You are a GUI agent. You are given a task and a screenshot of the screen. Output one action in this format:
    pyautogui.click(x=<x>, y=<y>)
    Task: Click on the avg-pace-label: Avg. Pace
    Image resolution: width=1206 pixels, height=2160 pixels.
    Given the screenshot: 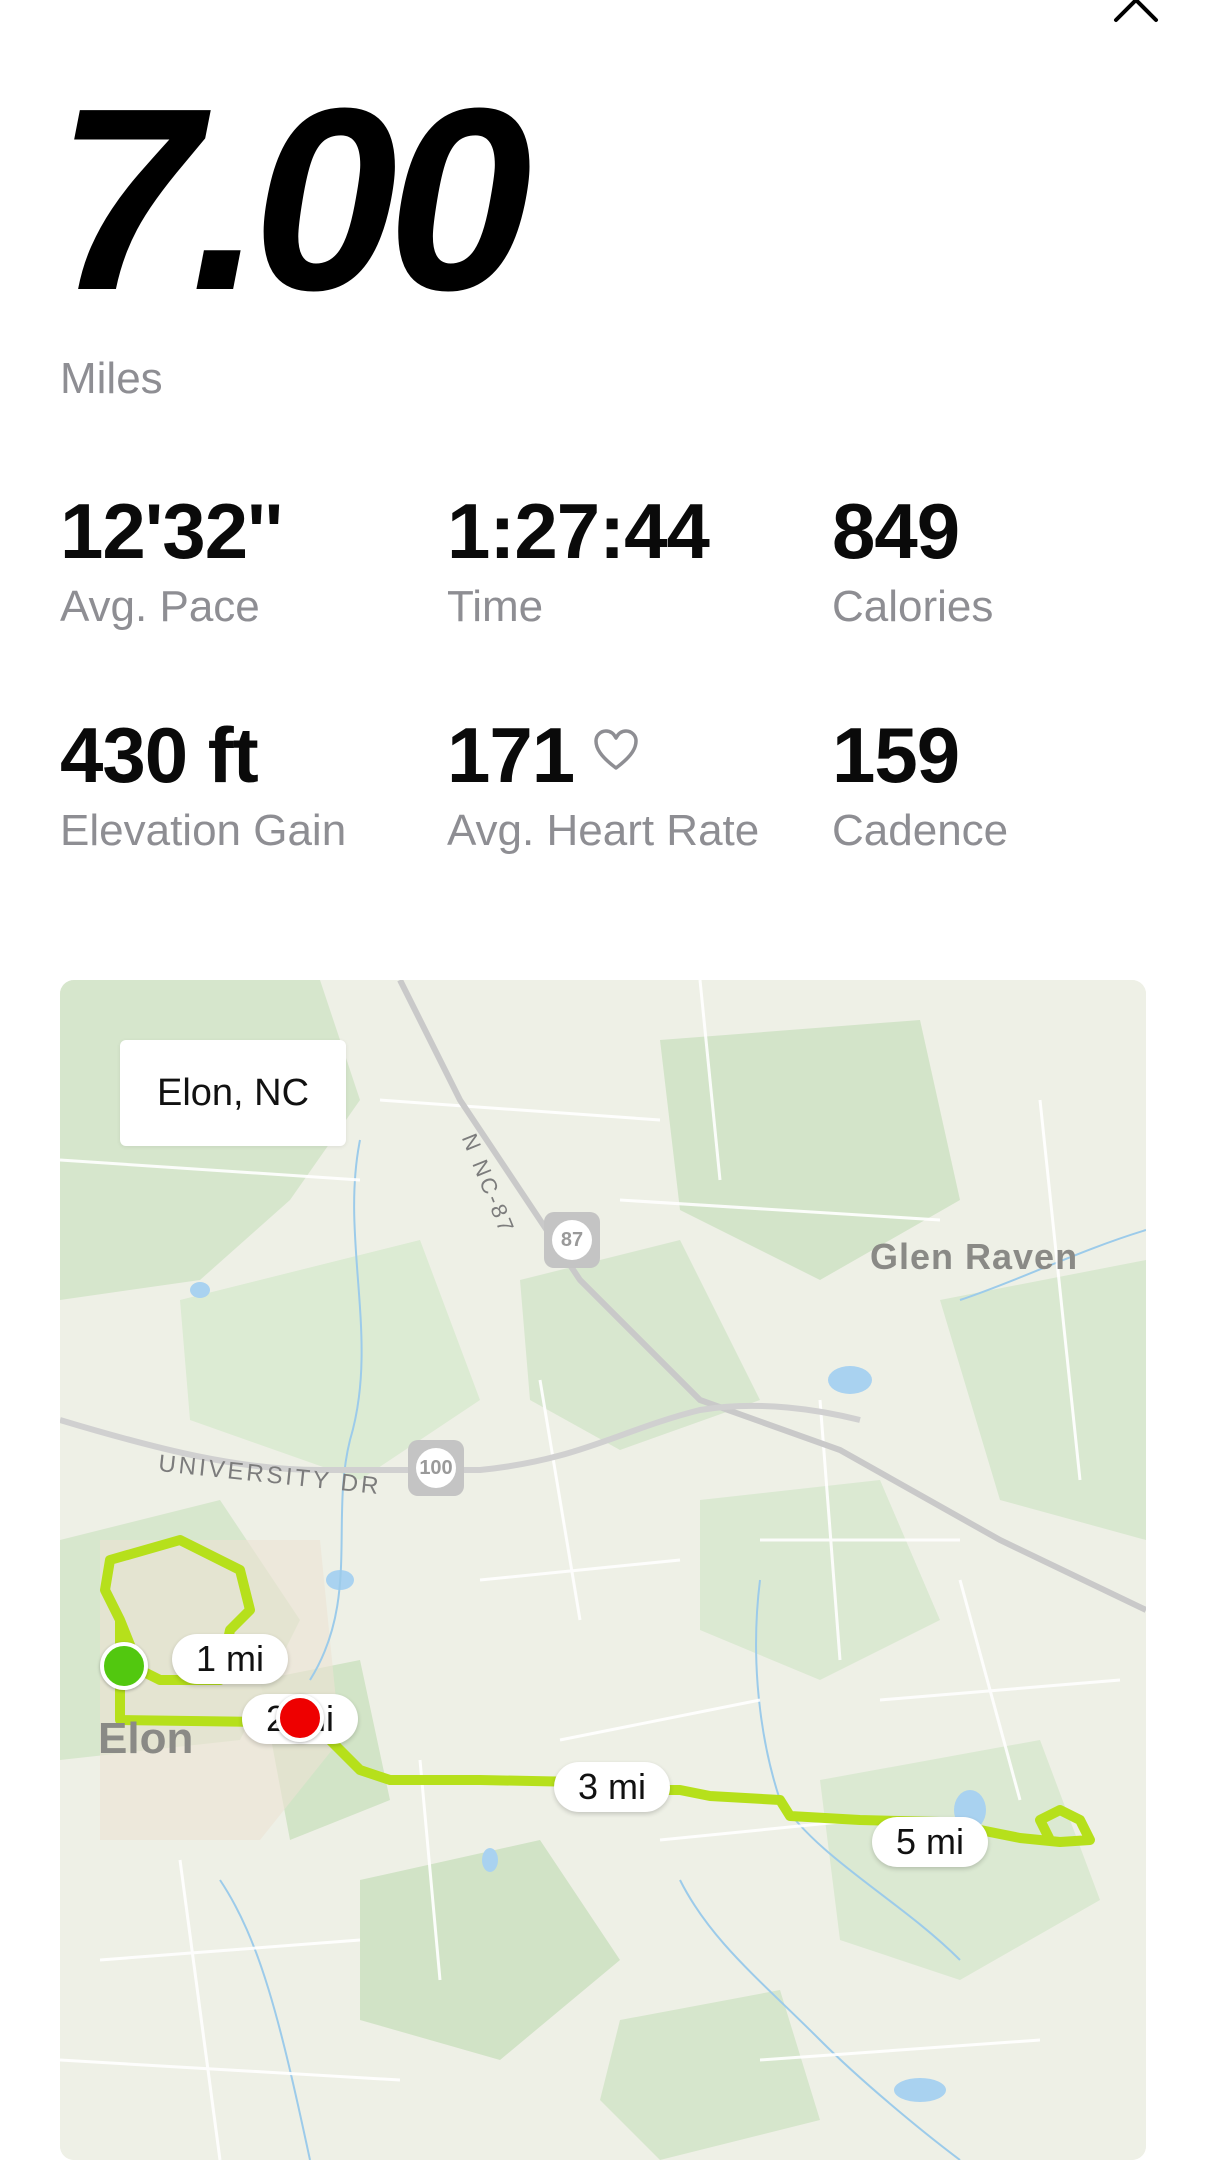 What is the action you would take?
    pyautogui.click(x=160, y=606)
    